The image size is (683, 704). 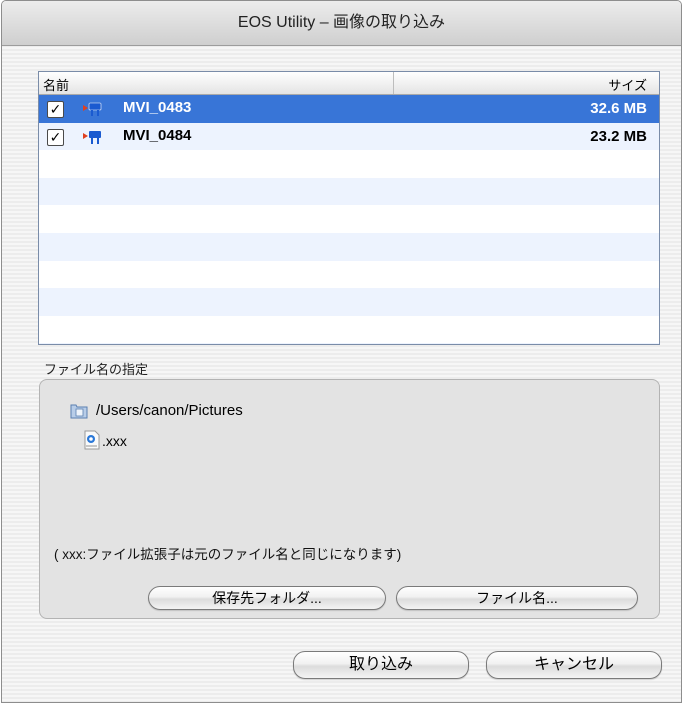 I want to click on folder-icon, so click(x=79, y=411).